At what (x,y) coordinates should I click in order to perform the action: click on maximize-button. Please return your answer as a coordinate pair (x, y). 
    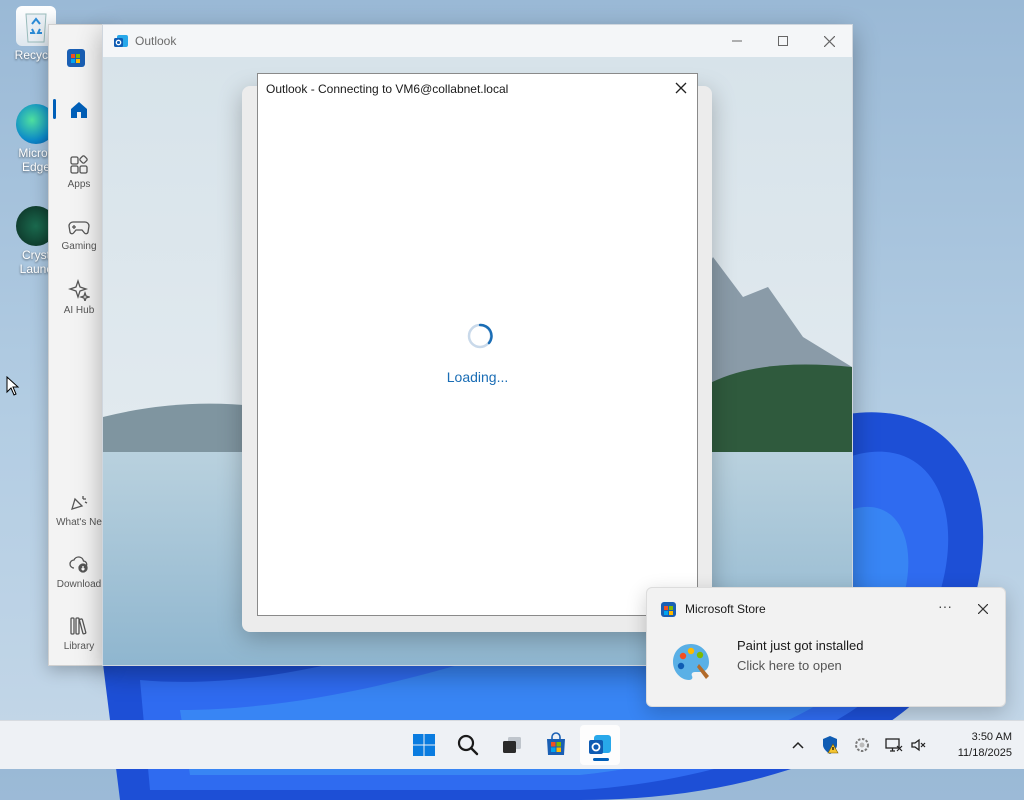
    Looking at the image, I should click on (783, 41).